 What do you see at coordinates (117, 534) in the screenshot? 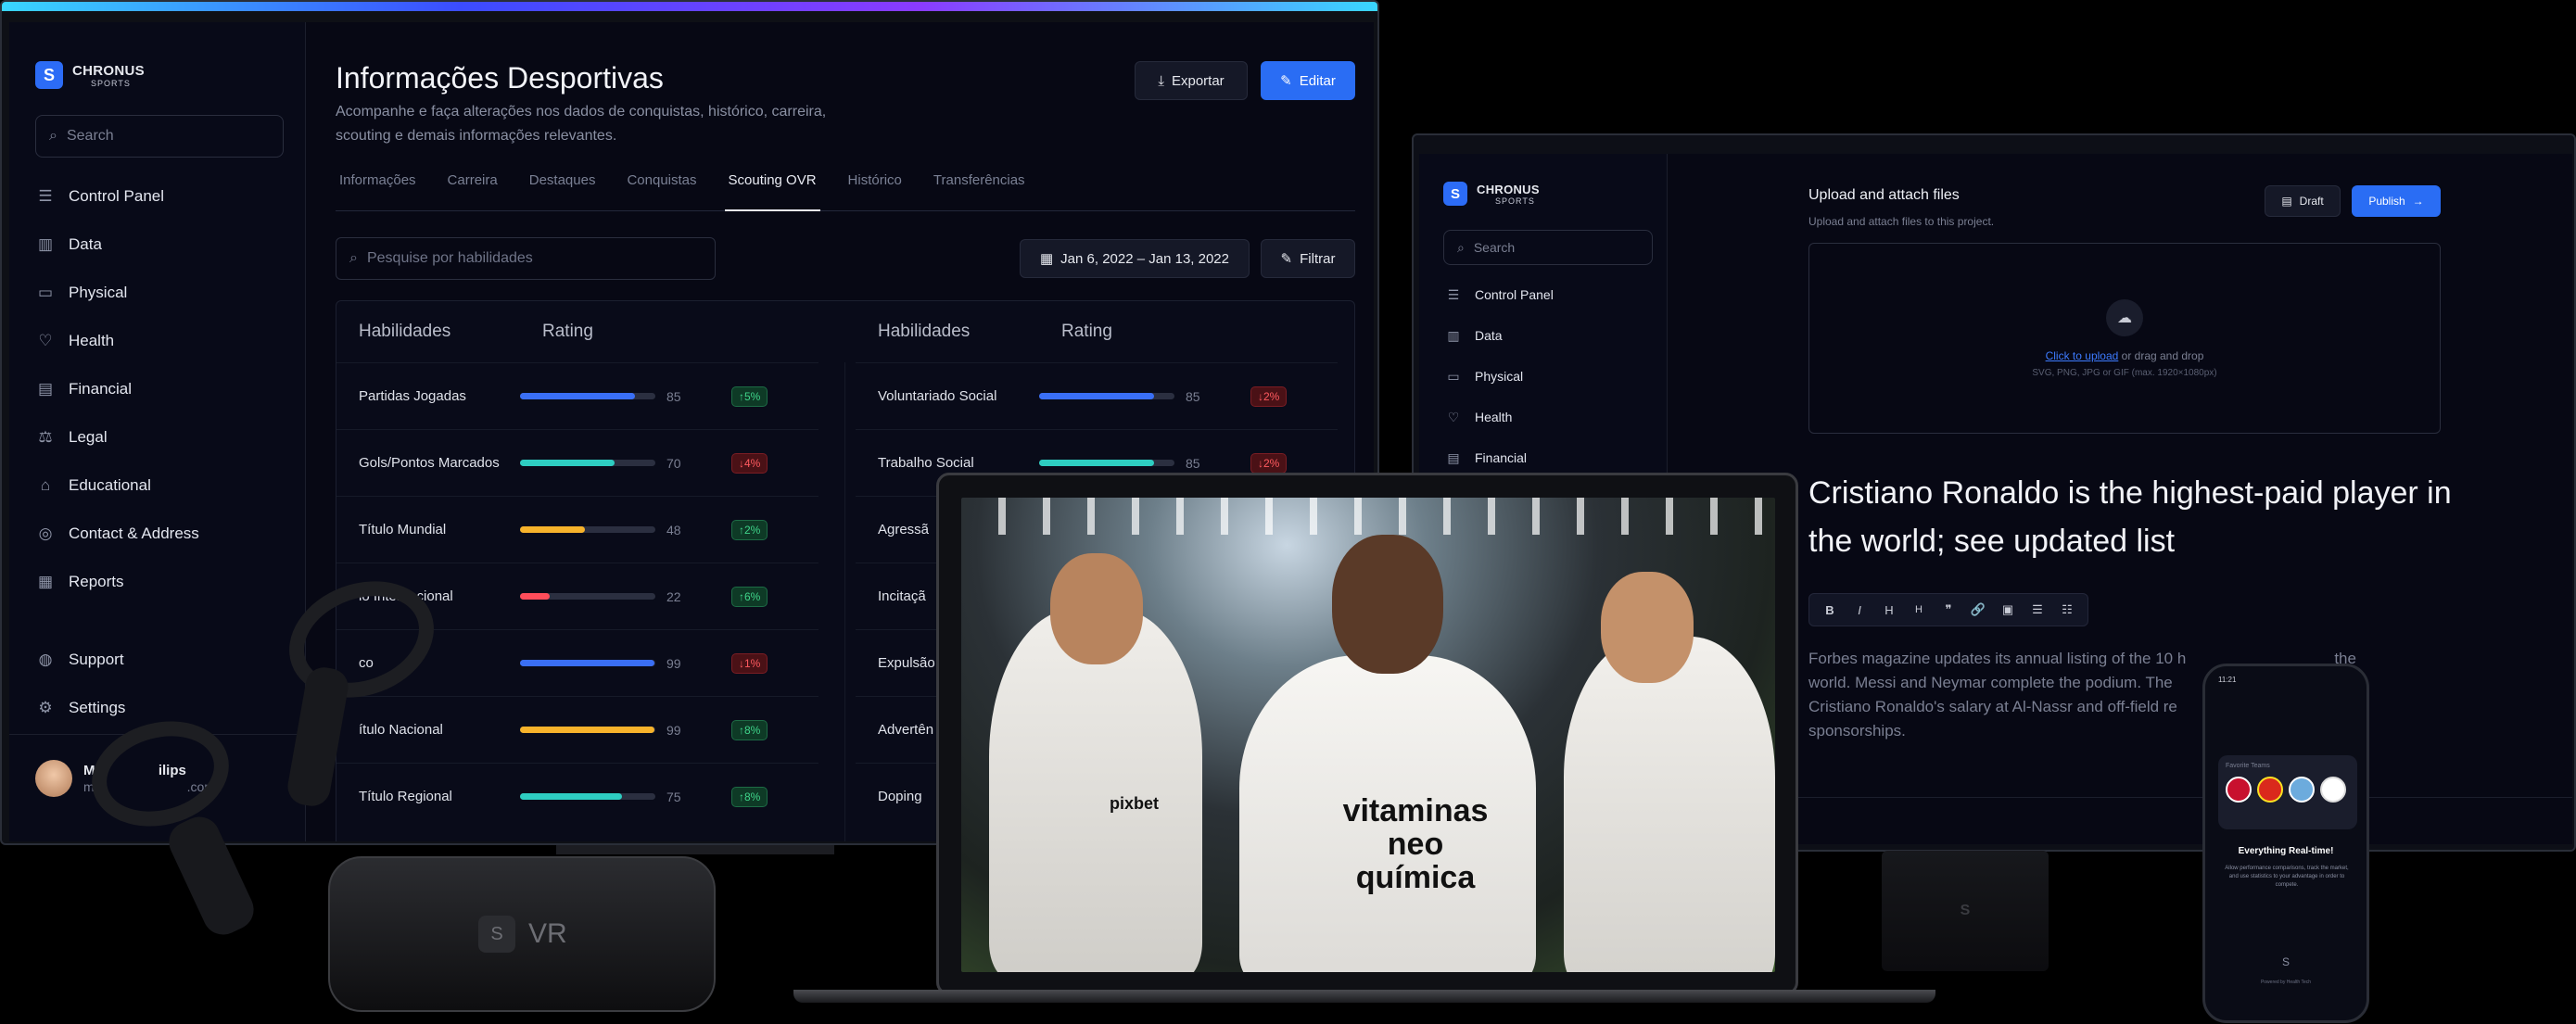
I see `sidebar-item-contact: ◎ Contact & Address` at bounding box center [117, 534].